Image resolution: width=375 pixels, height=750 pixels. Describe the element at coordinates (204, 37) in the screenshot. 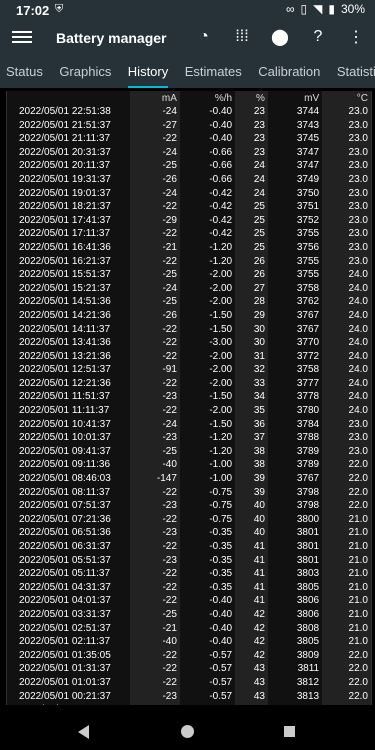

I see `pie-chart-icon: ◔` at that location.